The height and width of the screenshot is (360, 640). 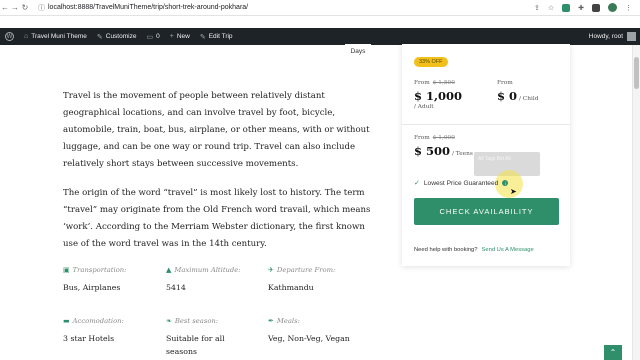 What do you see at coordinates (508, 250) in the screenshot?
I see `send-message-link: Send Us A Message` at bounding box center [508, 250].